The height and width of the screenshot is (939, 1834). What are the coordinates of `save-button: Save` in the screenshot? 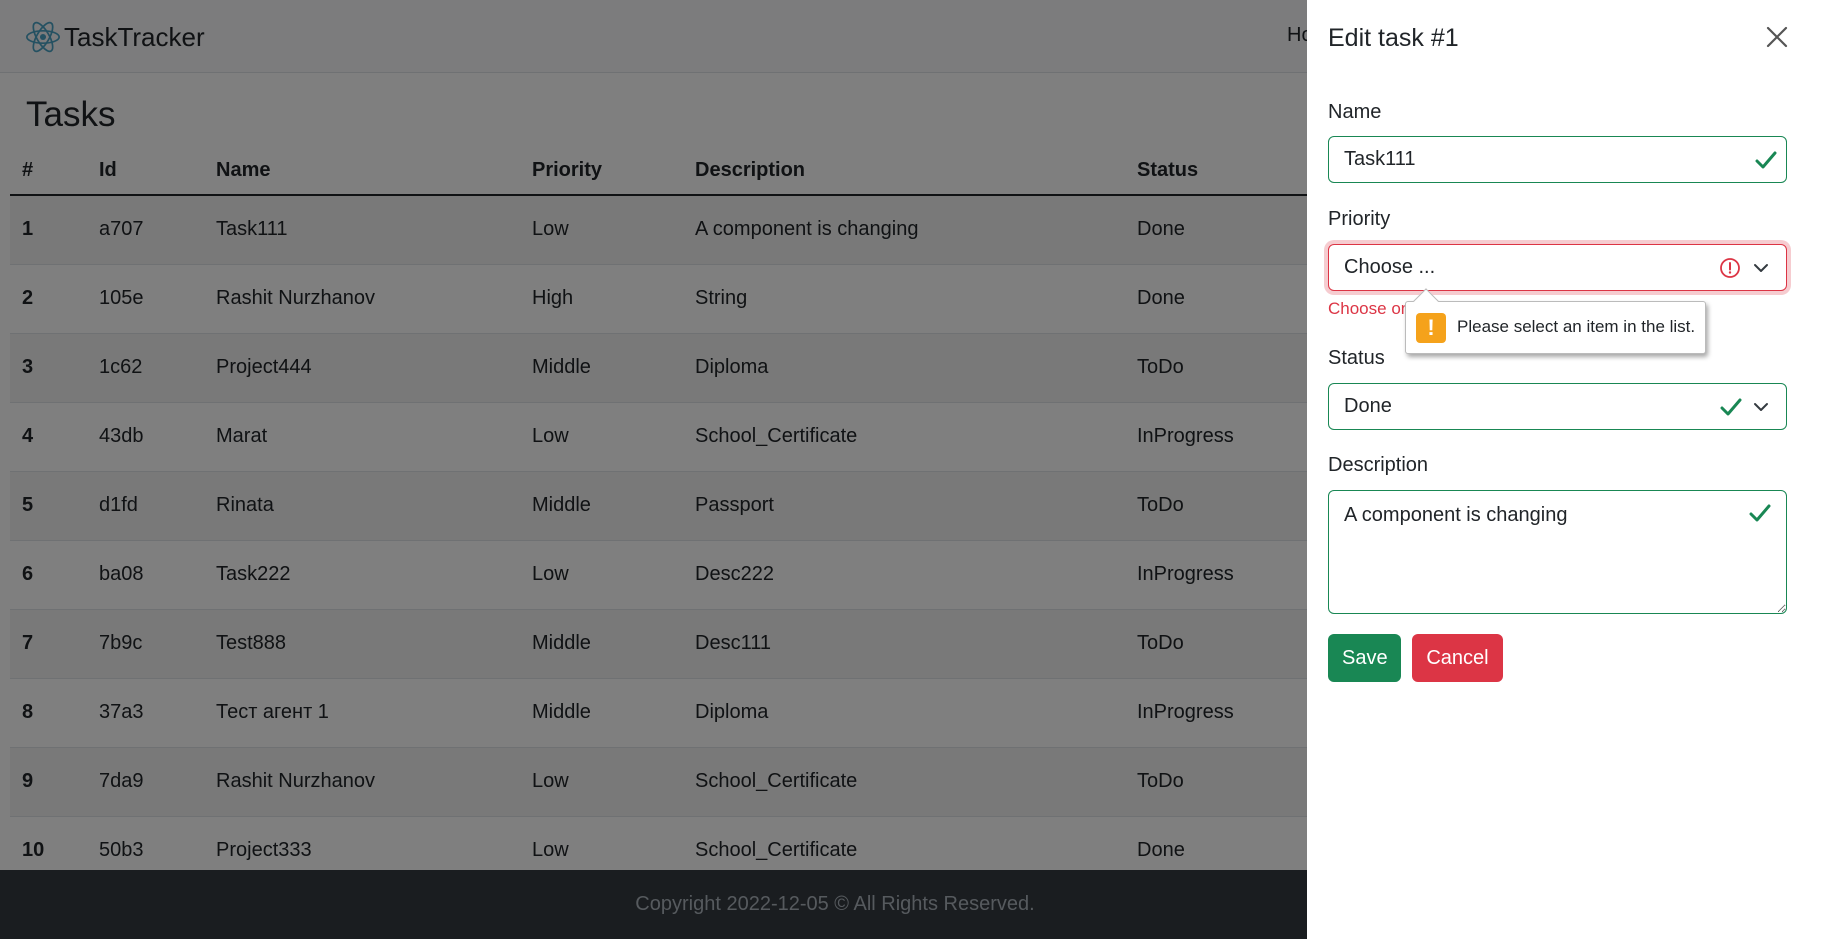 It's located at (1364, 658).